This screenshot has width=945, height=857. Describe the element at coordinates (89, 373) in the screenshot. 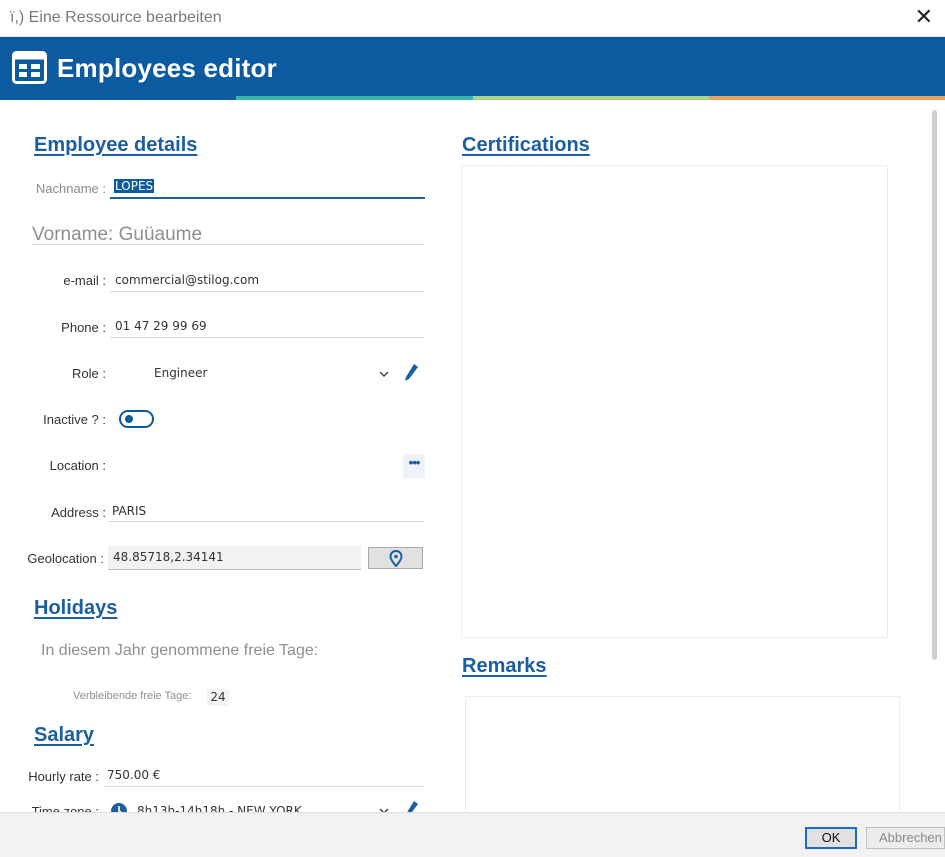

I see `role-label: Role :` at that location.